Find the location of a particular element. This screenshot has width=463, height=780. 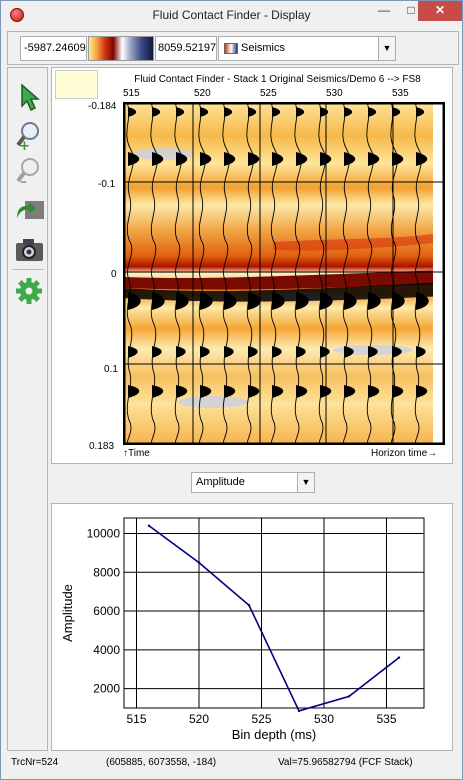

y-tick-label: 2000 is located at coordinates (106, 689).